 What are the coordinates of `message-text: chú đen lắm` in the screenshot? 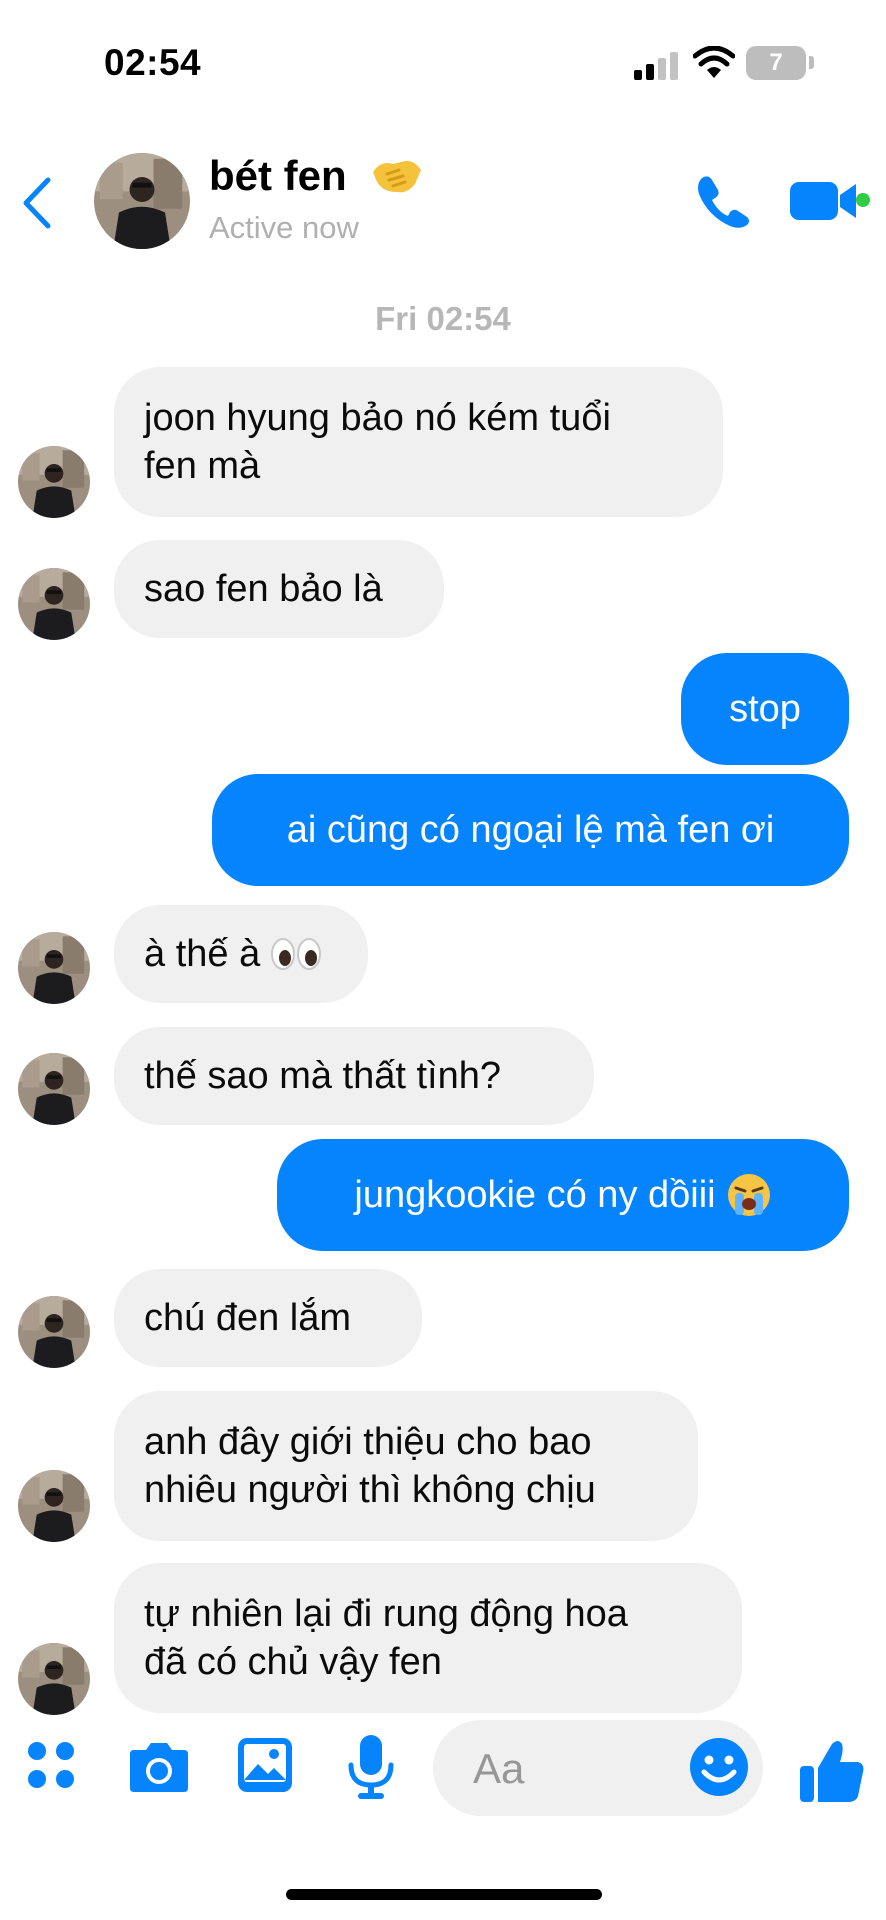 It's located at (248, 1318).